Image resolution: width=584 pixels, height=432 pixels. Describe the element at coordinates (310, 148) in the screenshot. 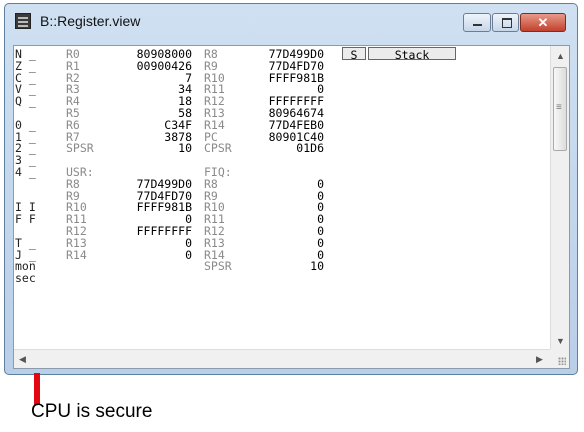

I see `register-value: 01D6` at that location.